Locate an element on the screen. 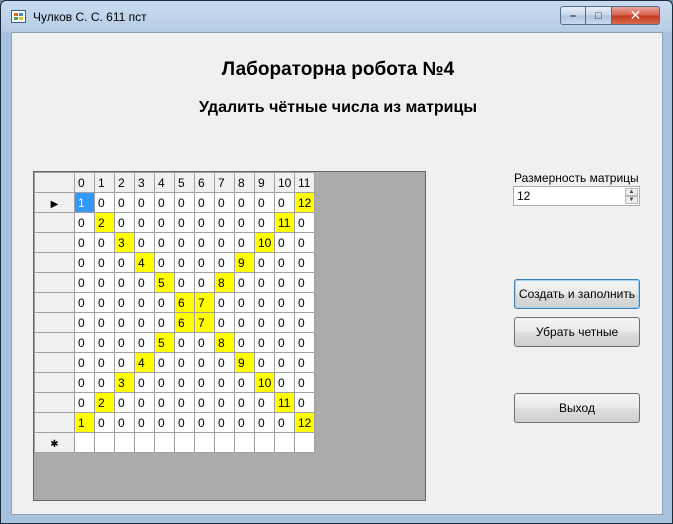 Image resolution: width=673 pixels, height=524 pixels. column-header: 8 is located at coordinates (244, 182).